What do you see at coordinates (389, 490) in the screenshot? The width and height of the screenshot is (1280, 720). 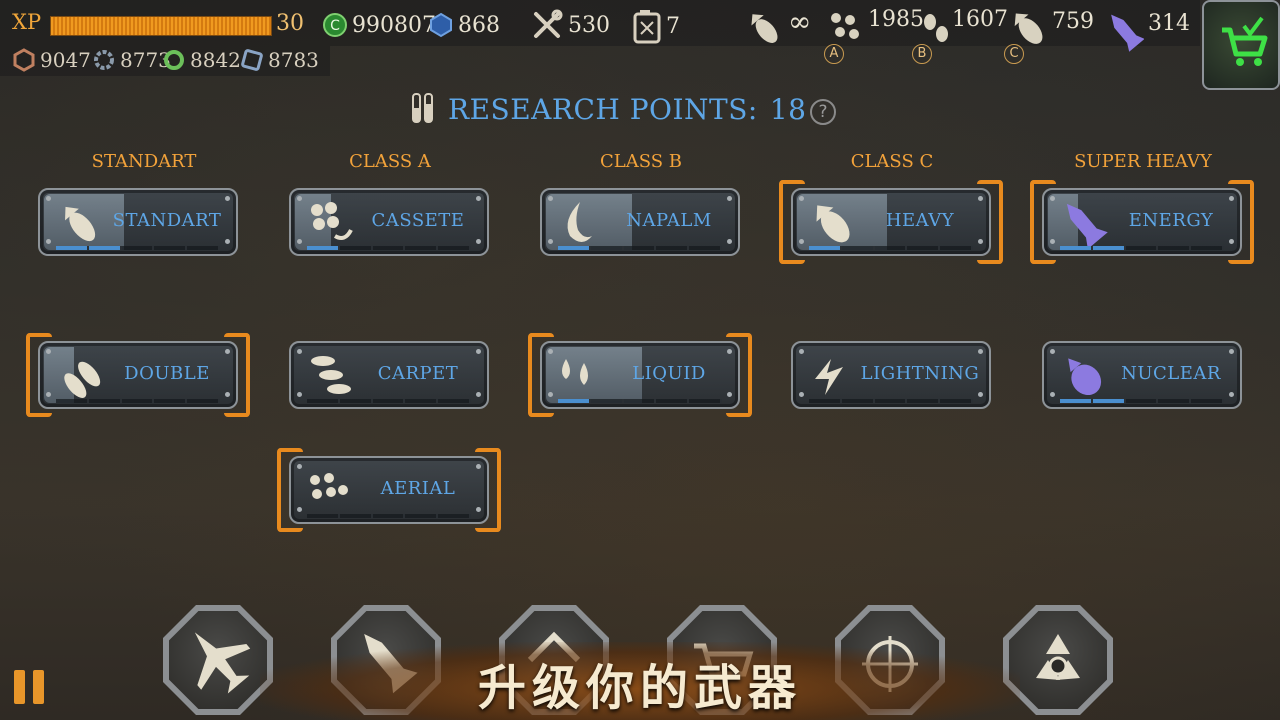 I see `weapon-card-aerial: AERIAL` at bounding box center [389, 490].